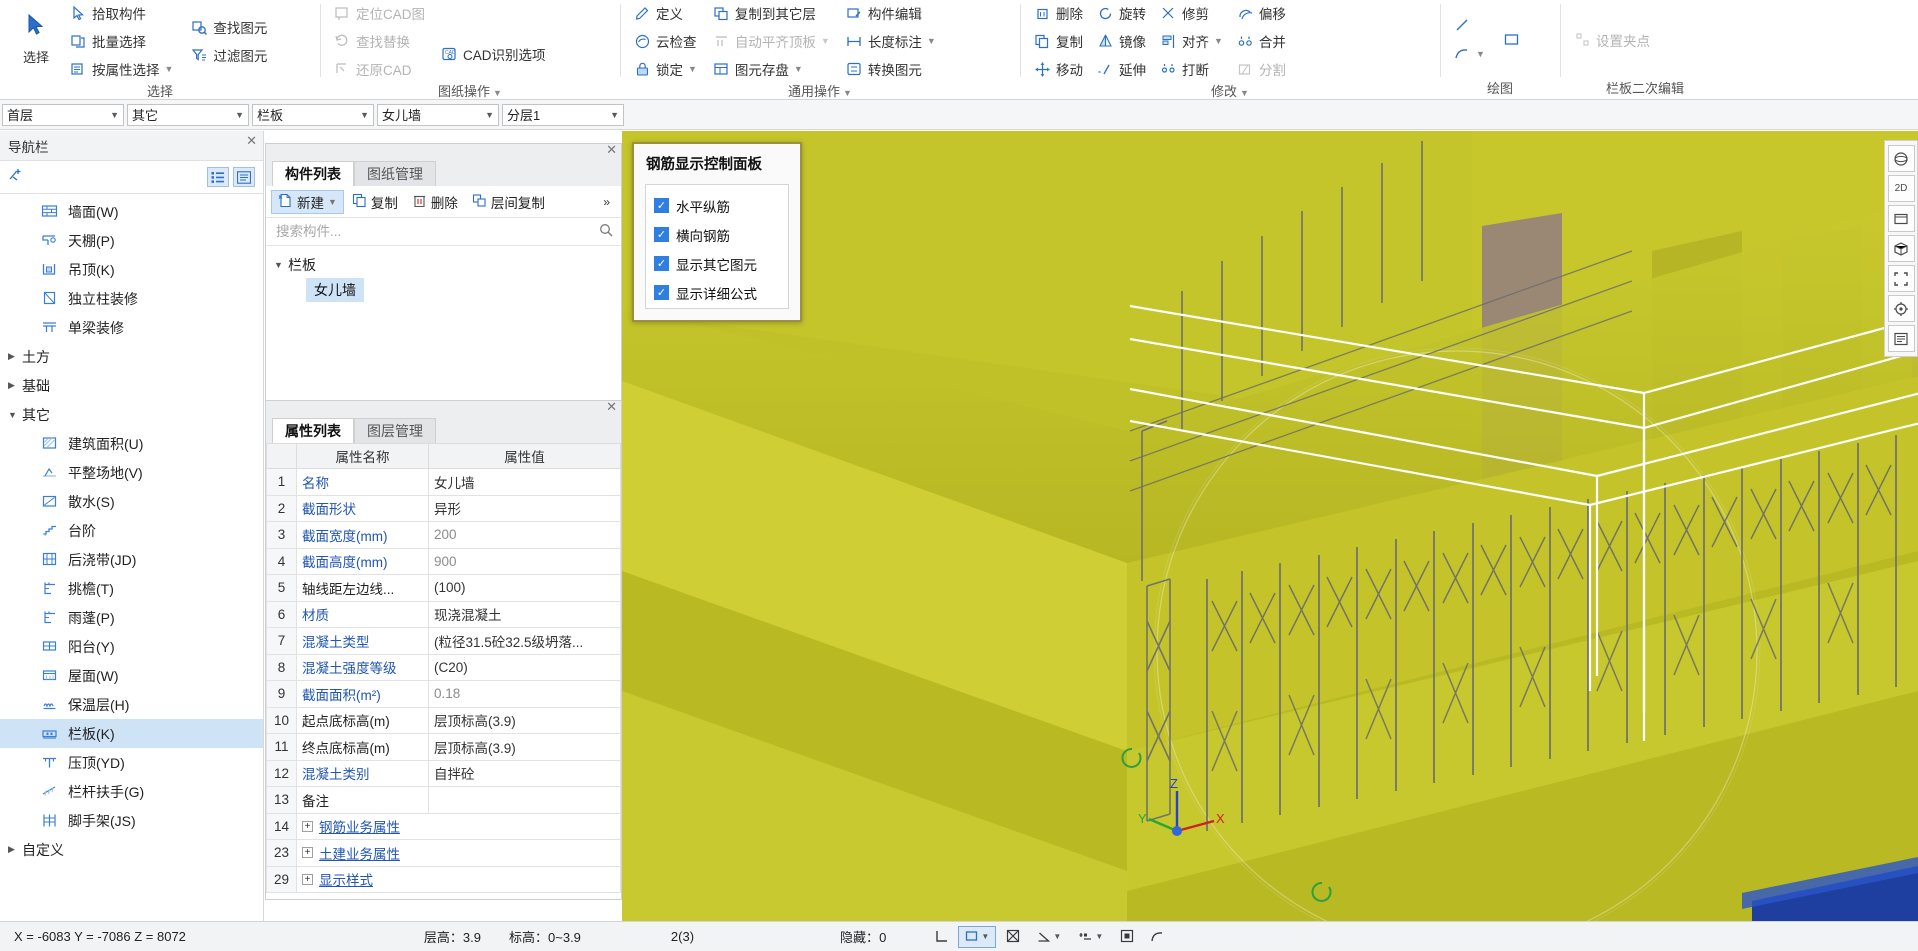 Image resolution: width=1918 pixels, height=951 pixels. Describe the element at coordinates (131, 617) in the screenshot. I see `sidebar-item-canopy: 雨蓬(P)` at that location.